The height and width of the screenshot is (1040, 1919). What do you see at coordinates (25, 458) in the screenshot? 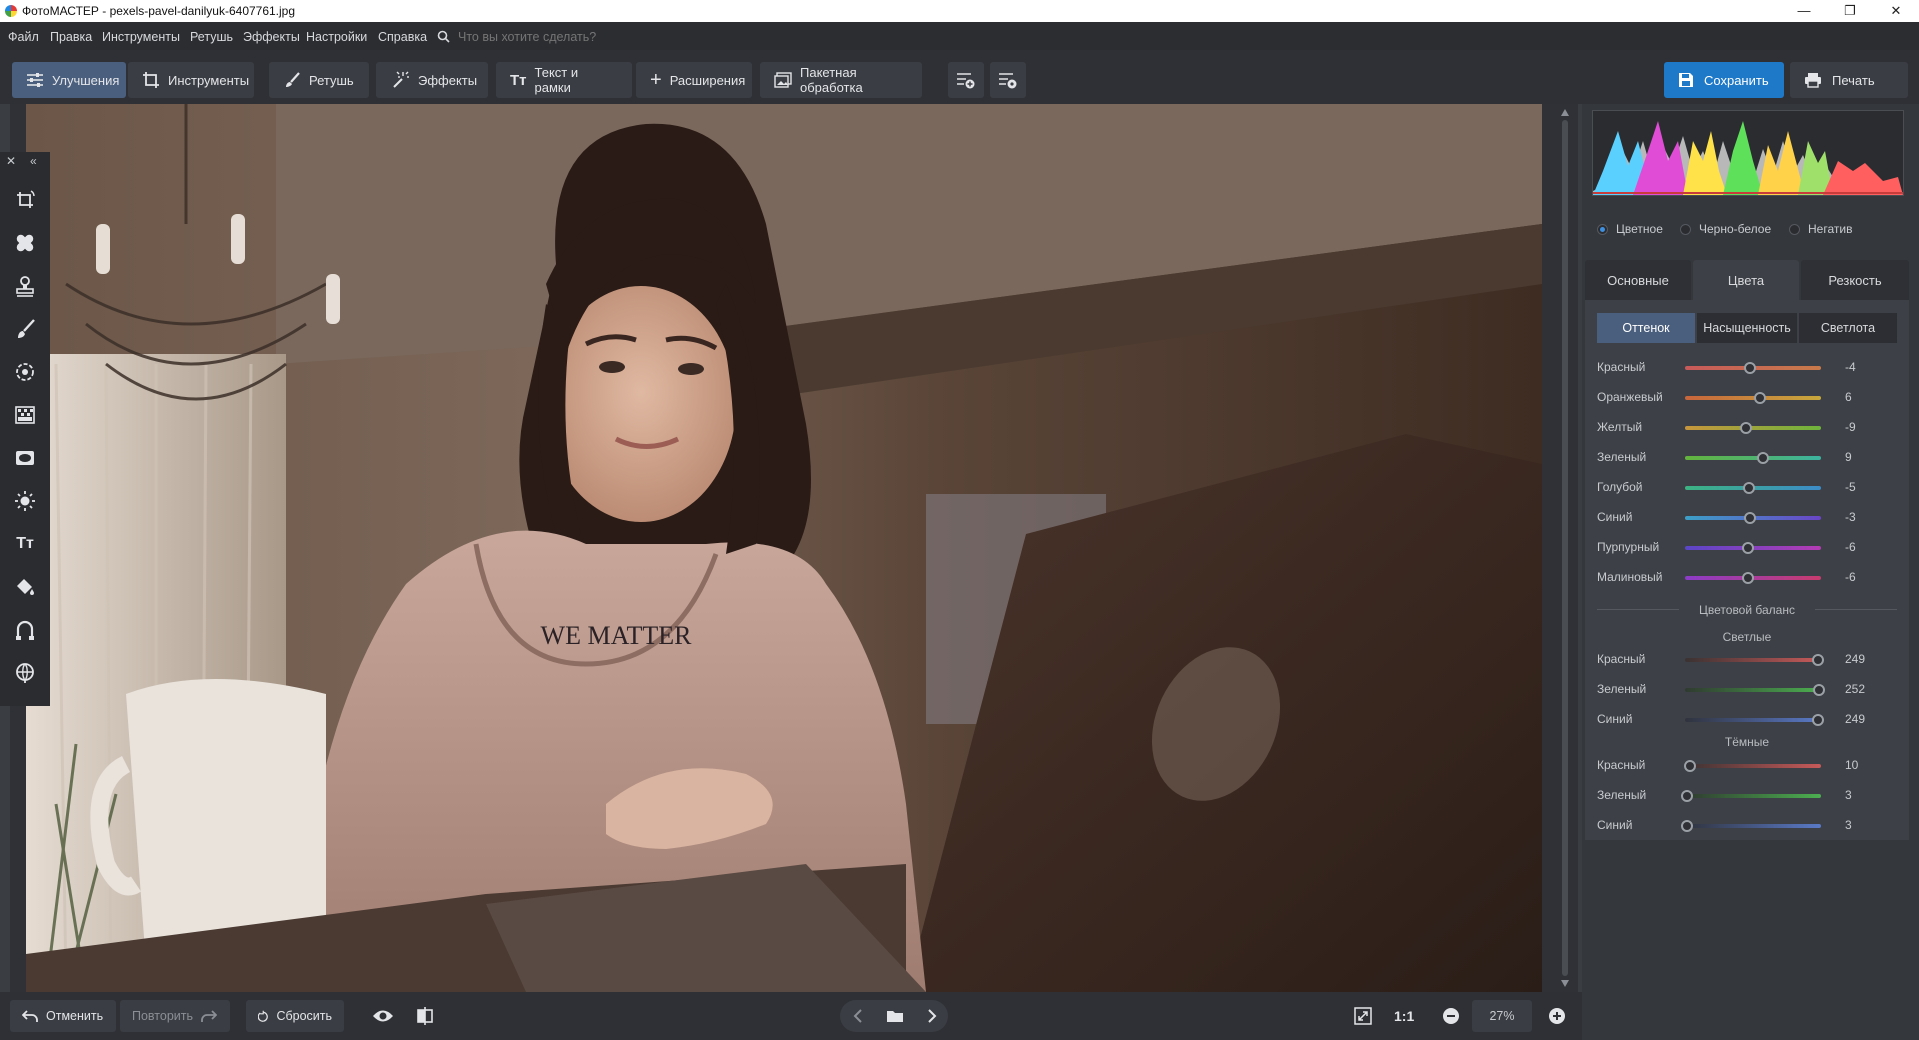
I see `vignette-tool` at bounding box center [25, 458].